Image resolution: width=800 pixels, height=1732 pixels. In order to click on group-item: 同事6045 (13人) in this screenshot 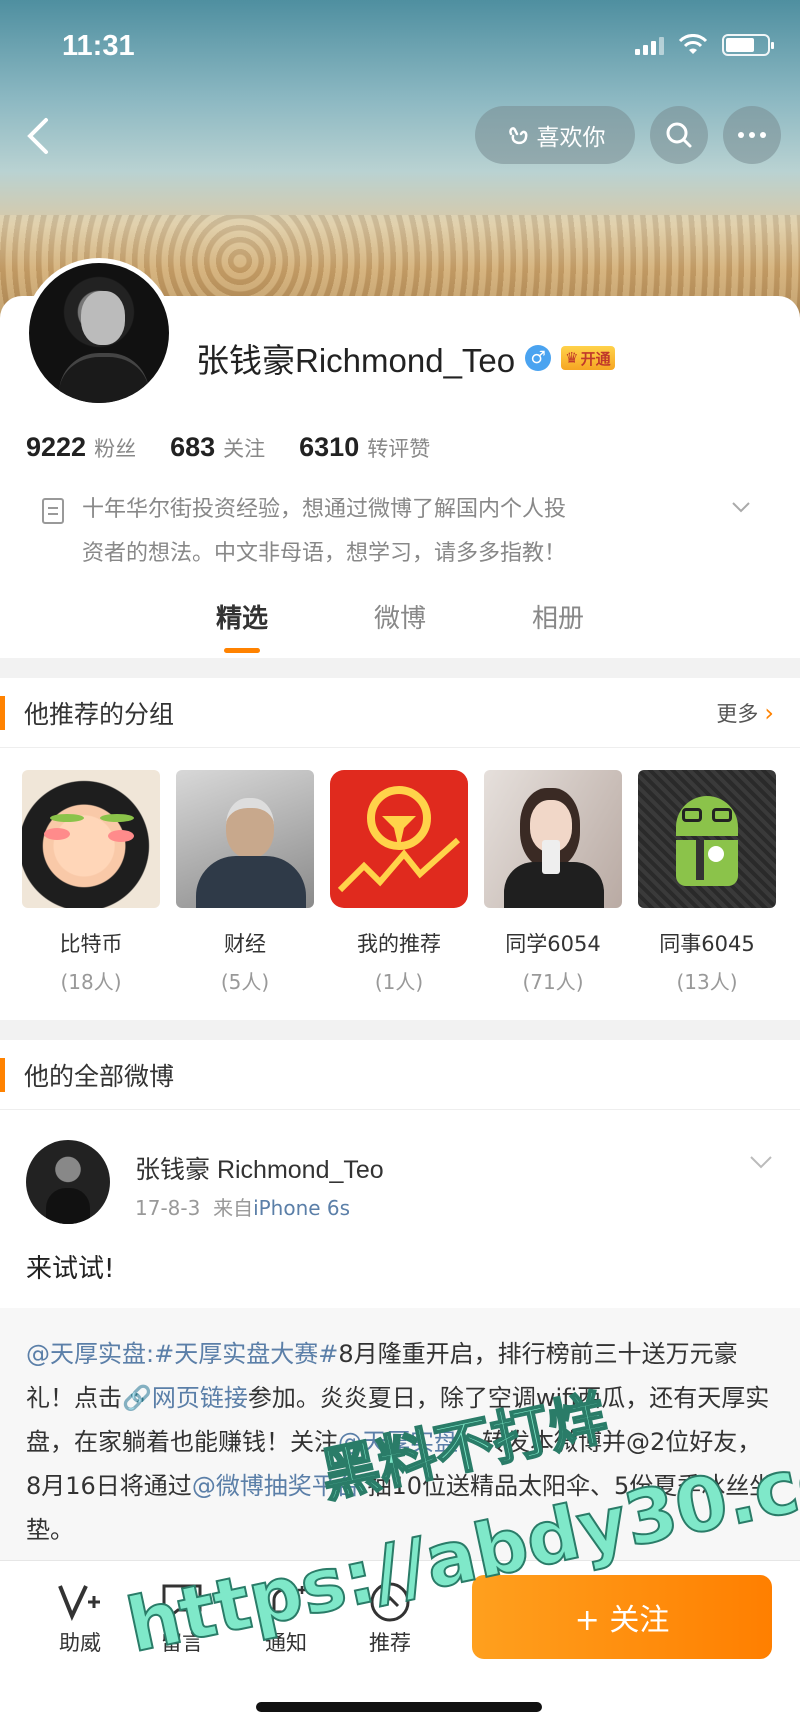, I will do `click(707, 882)`.